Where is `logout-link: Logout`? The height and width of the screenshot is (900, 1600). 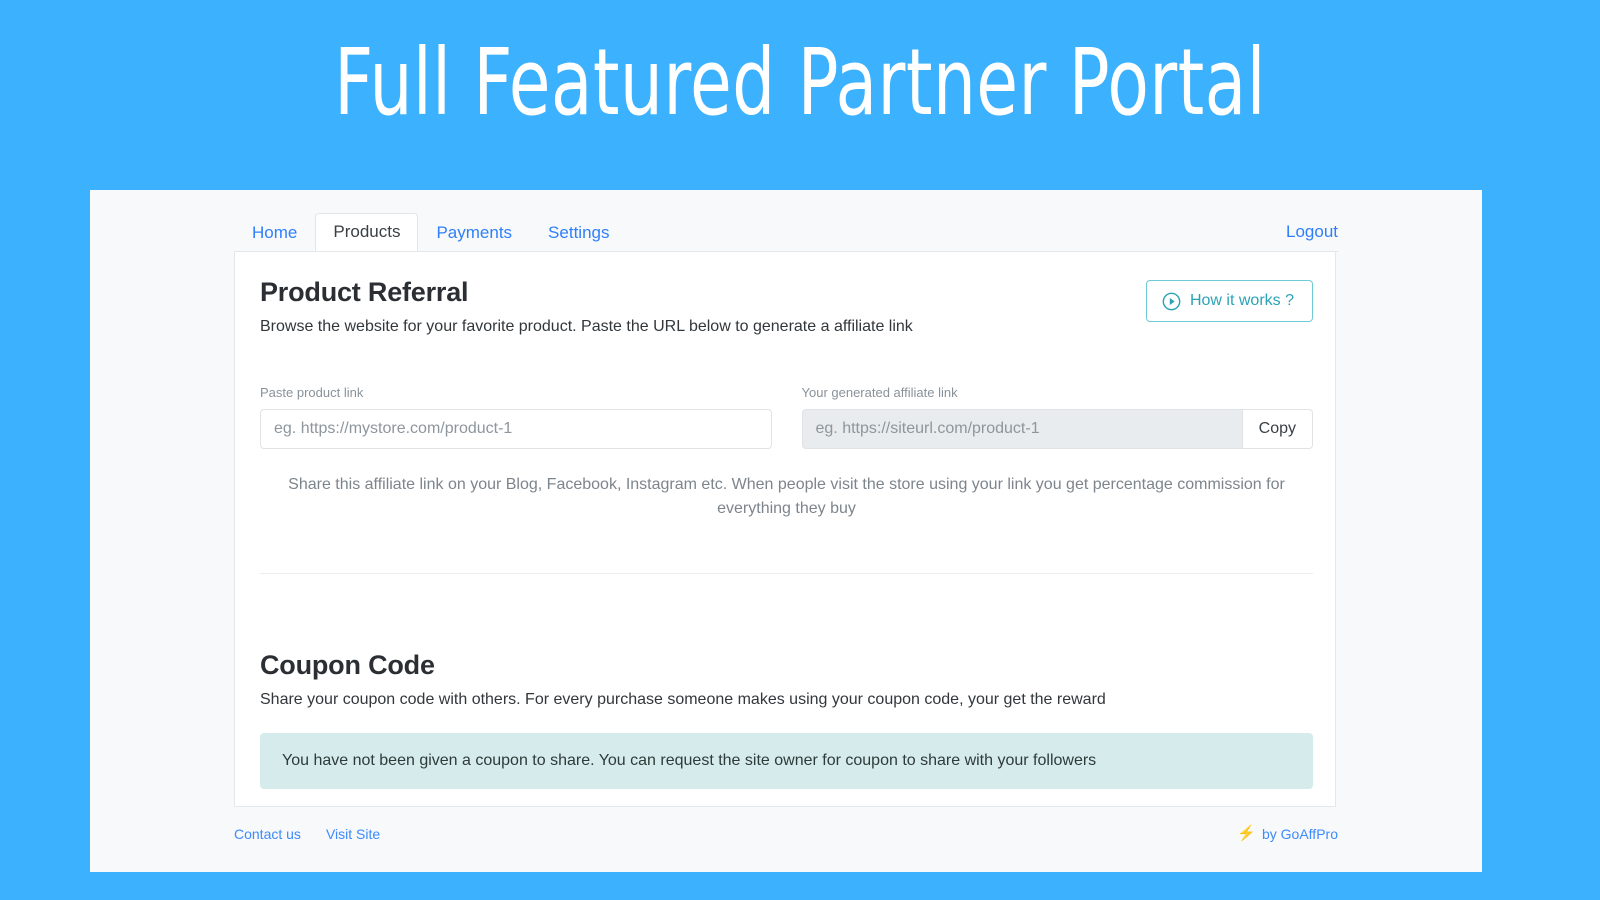 logout-link: Logout is located at coordinates (1312, 232).